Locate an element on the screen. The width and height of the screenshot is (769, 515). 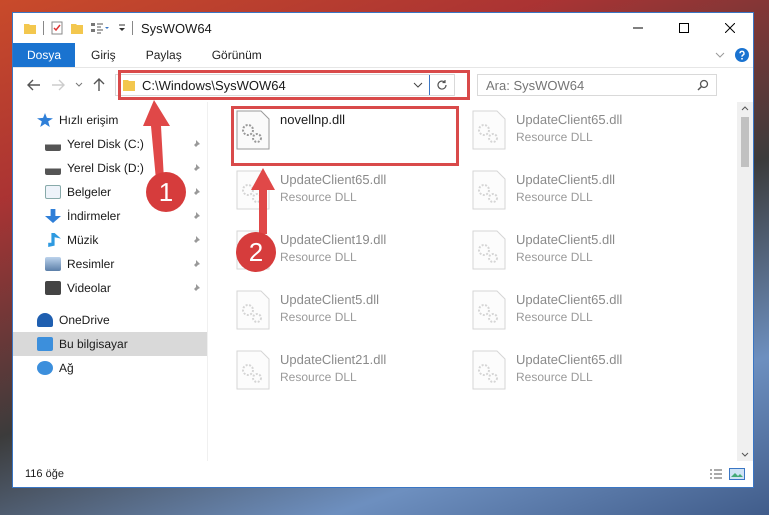
refresh-icon is located at coordinates (442, 85).